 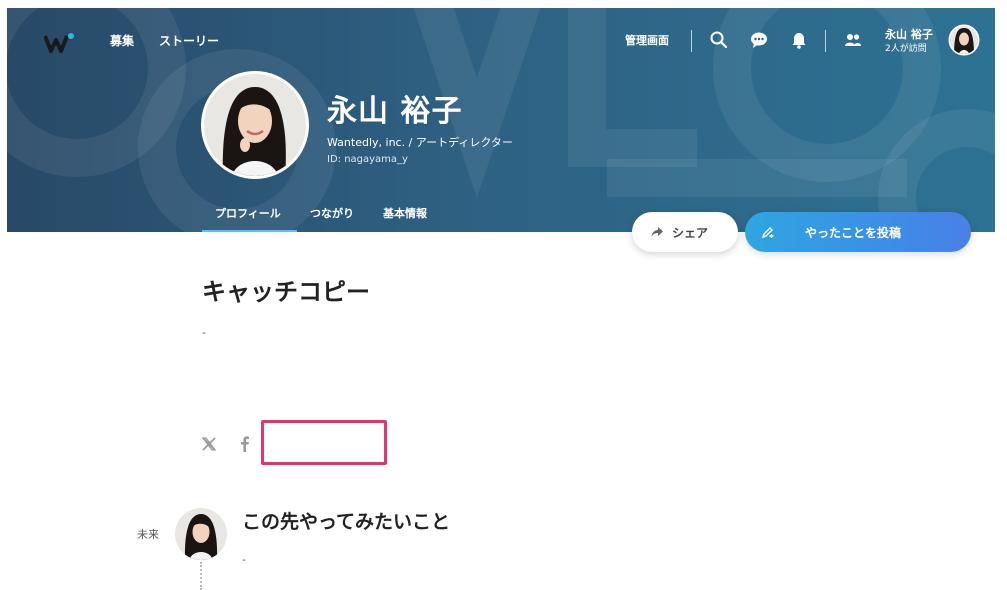 I want to click on search-icon, so click(x=719, y=40).